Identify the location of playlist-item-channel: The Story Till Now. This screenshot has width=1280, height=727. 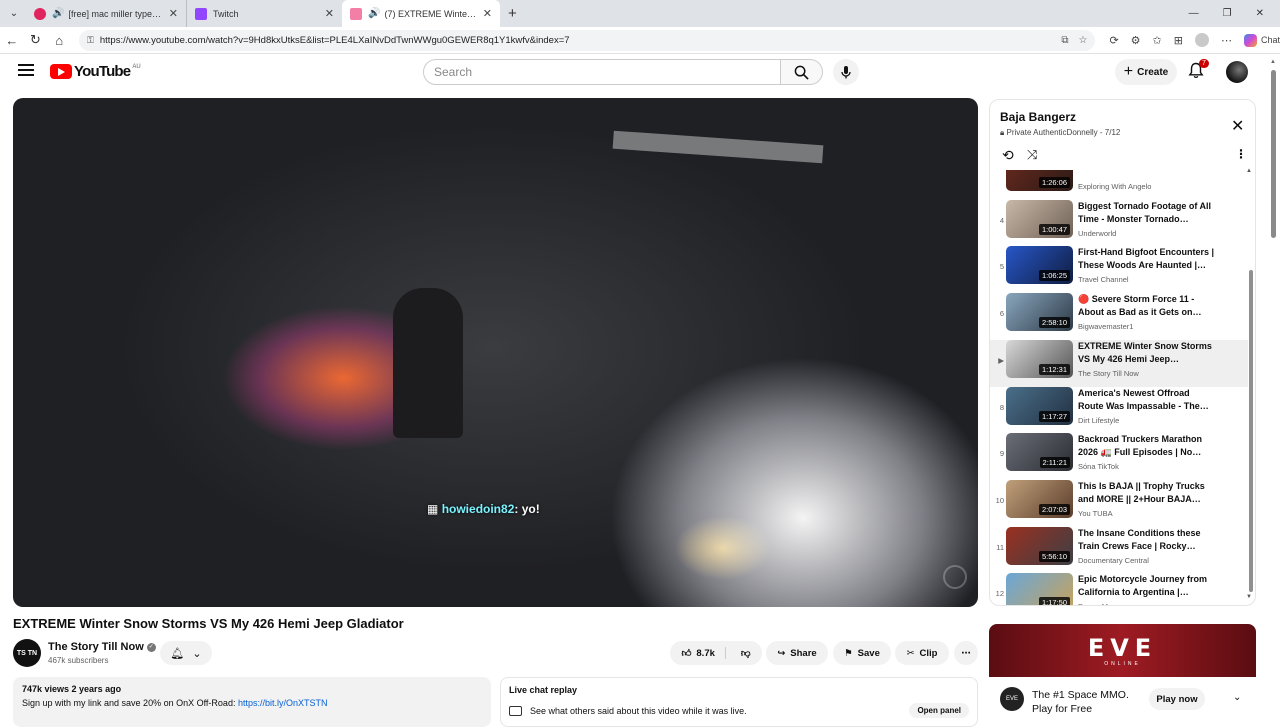
(1108, 373).